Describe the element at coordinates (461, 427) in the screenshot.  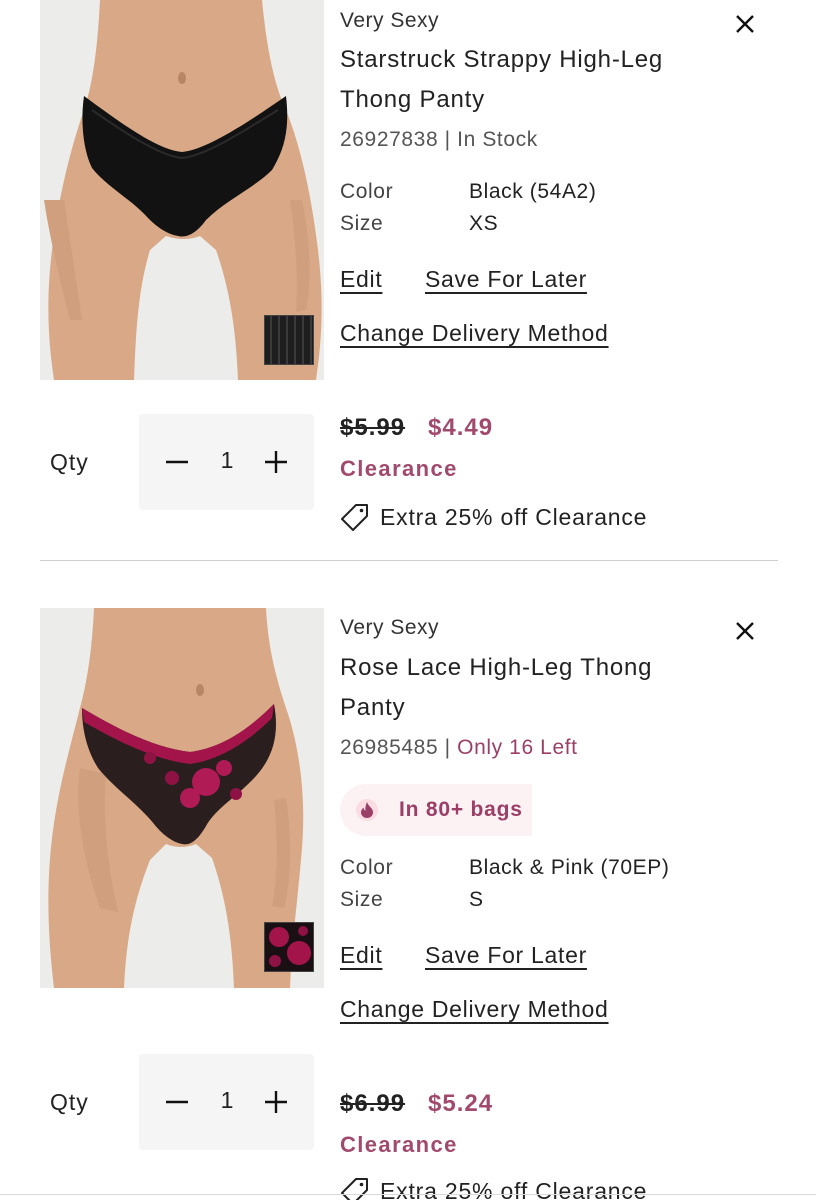
I see `sale-price: $4.49` at that location.